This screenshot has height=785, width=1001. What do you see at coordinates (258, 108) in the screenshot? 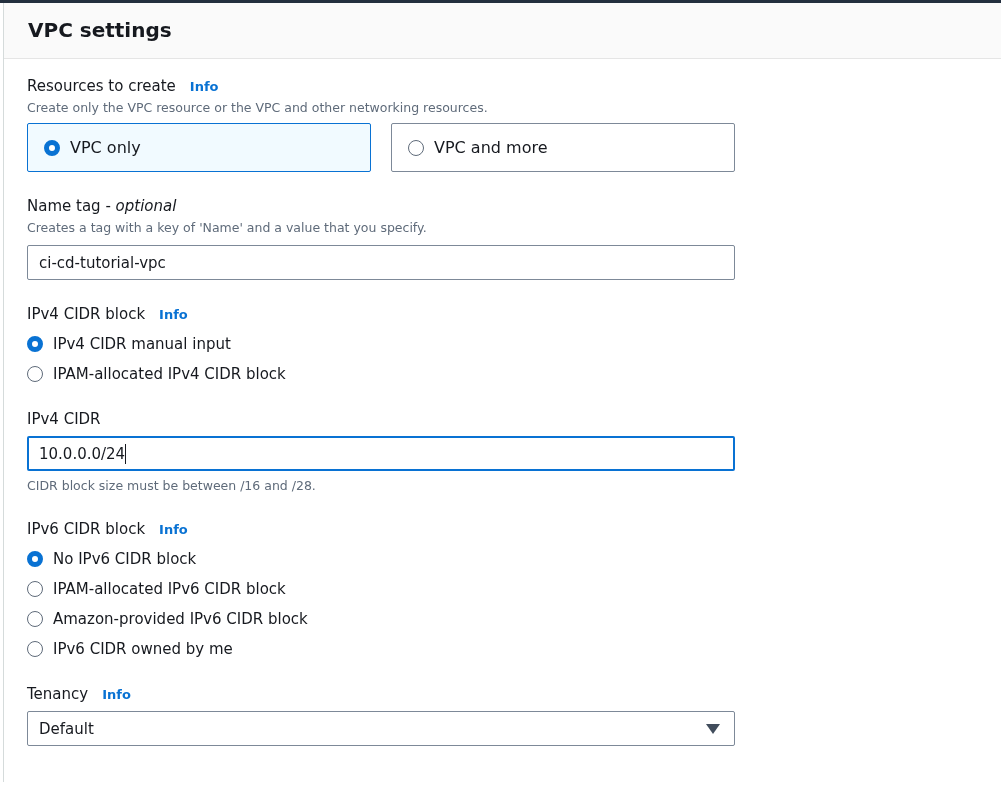
I see `field-description: Create only the VPC resource or the VPC and other networking resources.` at bounding box center [258, 108].